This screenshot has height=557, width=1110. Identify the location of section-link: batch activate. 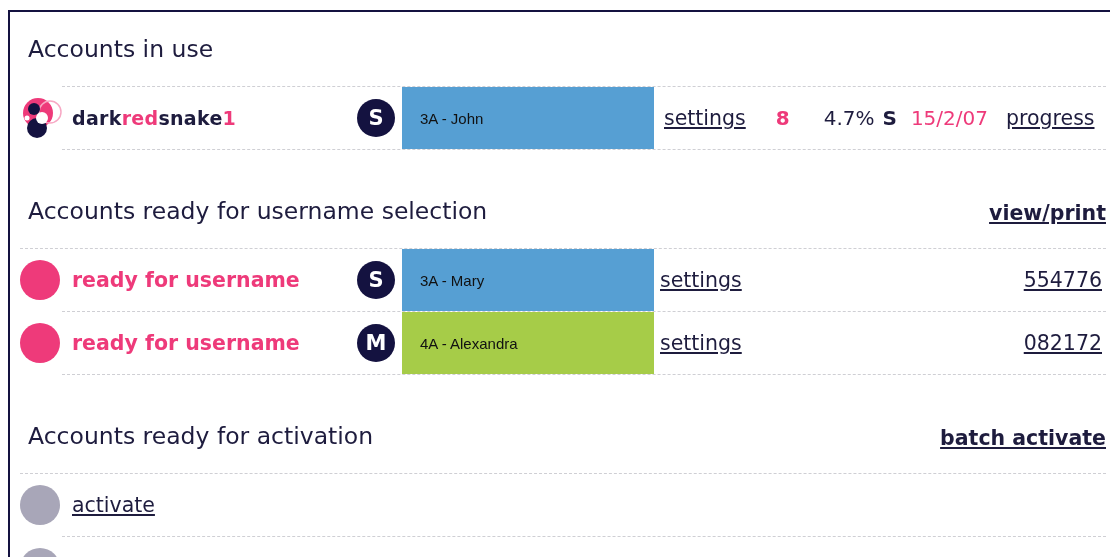
(1023, 436).